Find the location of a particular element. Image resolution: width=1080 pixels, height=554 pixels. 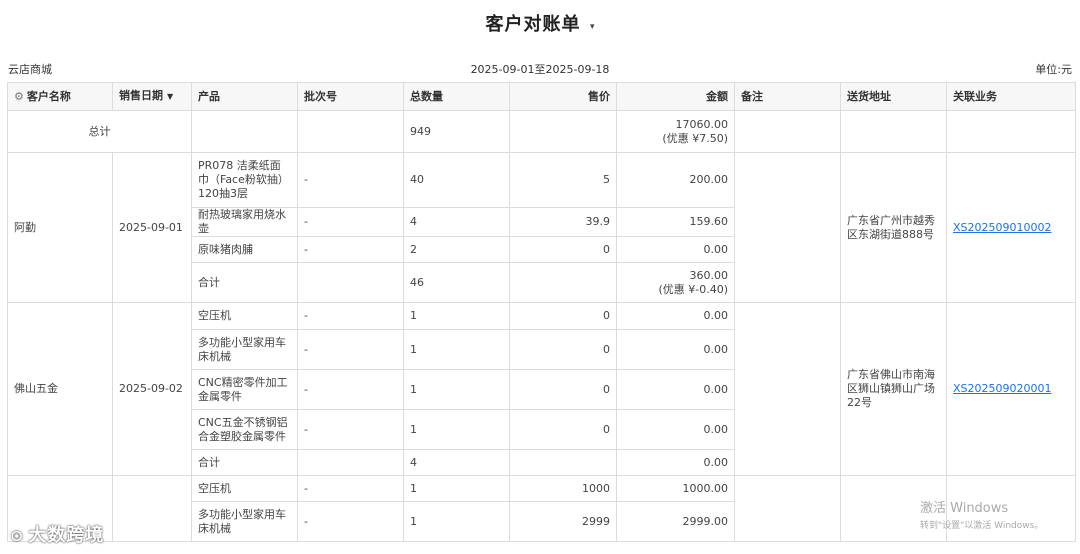

delivery-address: 广东省广州市越秀区东湖街道888号 is located at coordinates (893, 227).